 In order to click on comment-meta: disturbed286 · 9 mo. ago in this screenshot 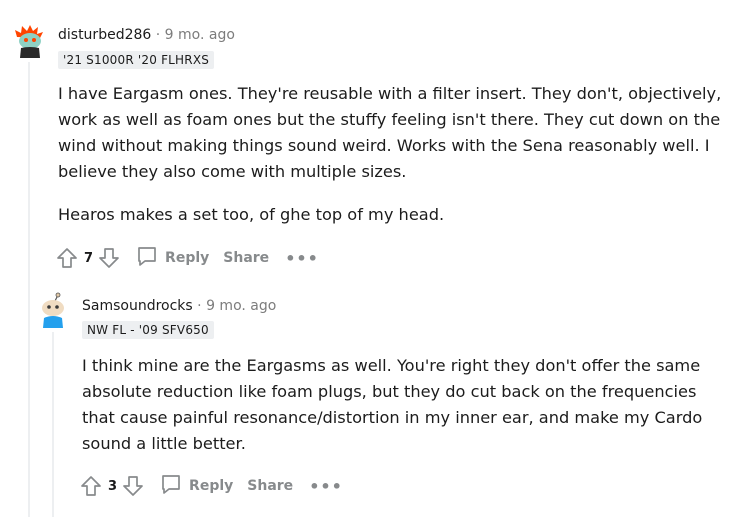, I will do `click(146, 35)`.